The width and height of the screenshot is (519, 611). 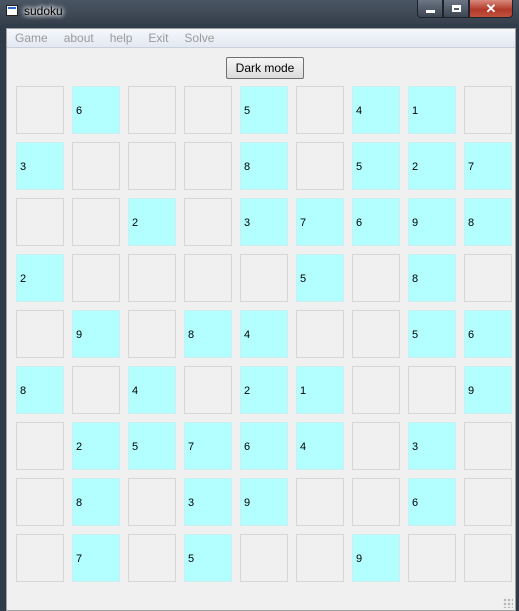 I want to click on cell-value: 9, so click(x=471, y=391).